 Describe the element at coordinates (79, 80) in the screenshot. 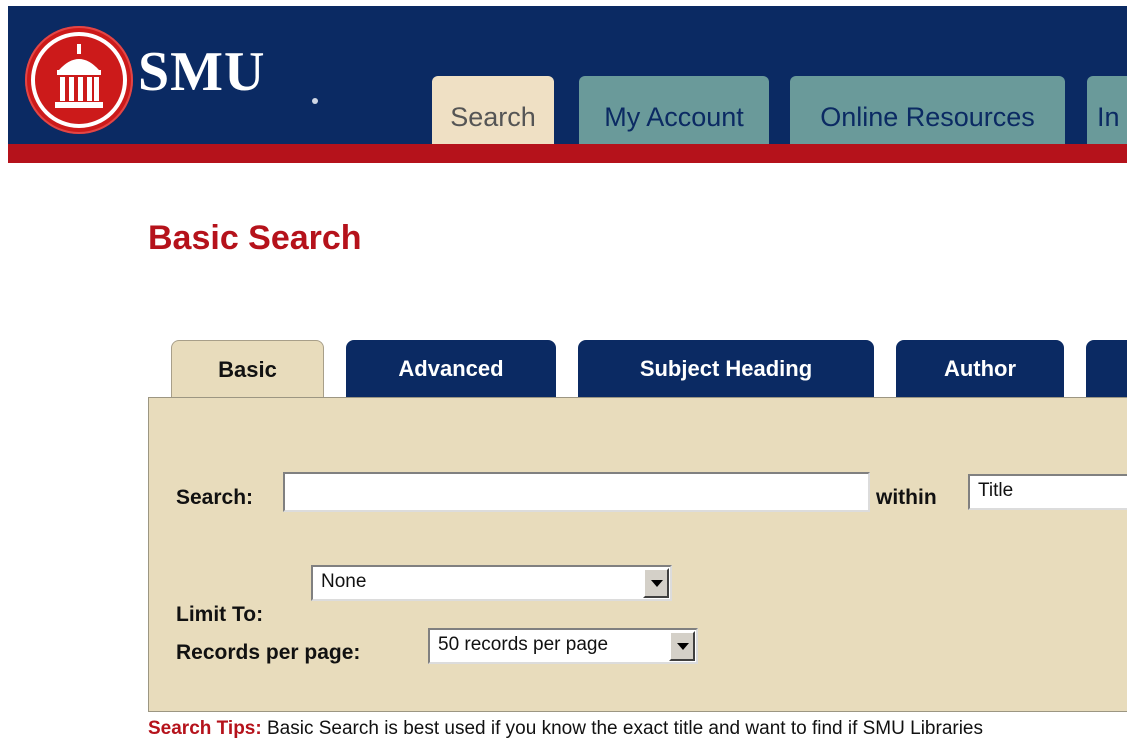

I see `smu-dome-seal-icon` at that location.